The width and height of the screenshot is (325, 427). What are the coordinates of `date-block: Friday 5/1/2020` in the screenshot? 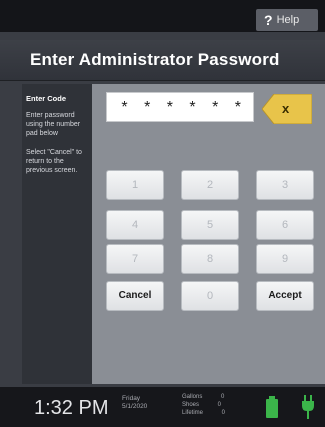 It's located at (134, 403).